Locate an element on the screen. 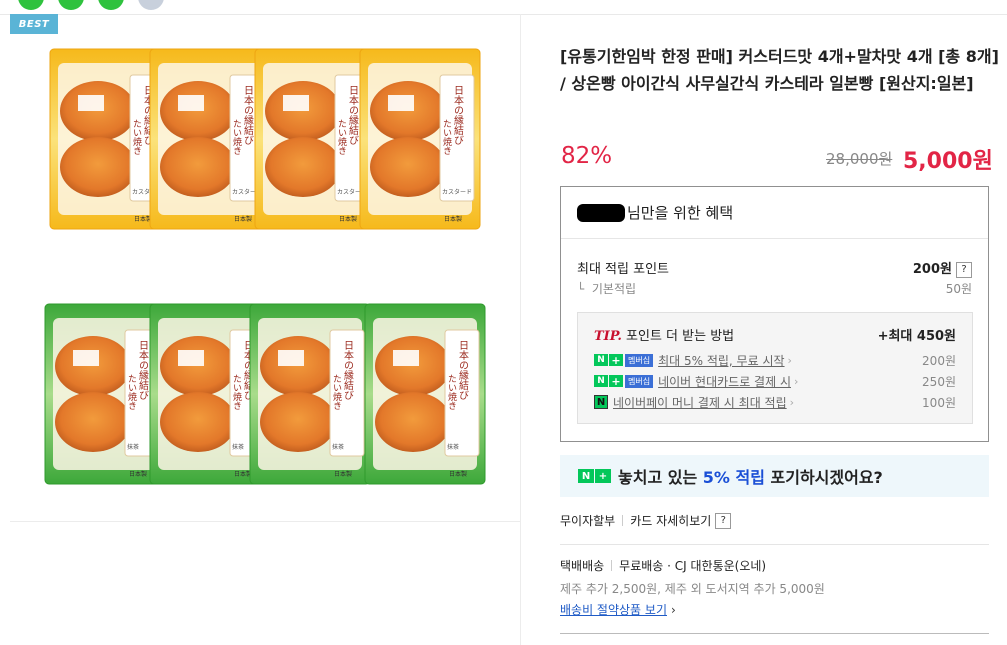 The image size is (1007, 645). max-points-row: 최대 적립 포인트 200원? is located at coordinates (774, 268).